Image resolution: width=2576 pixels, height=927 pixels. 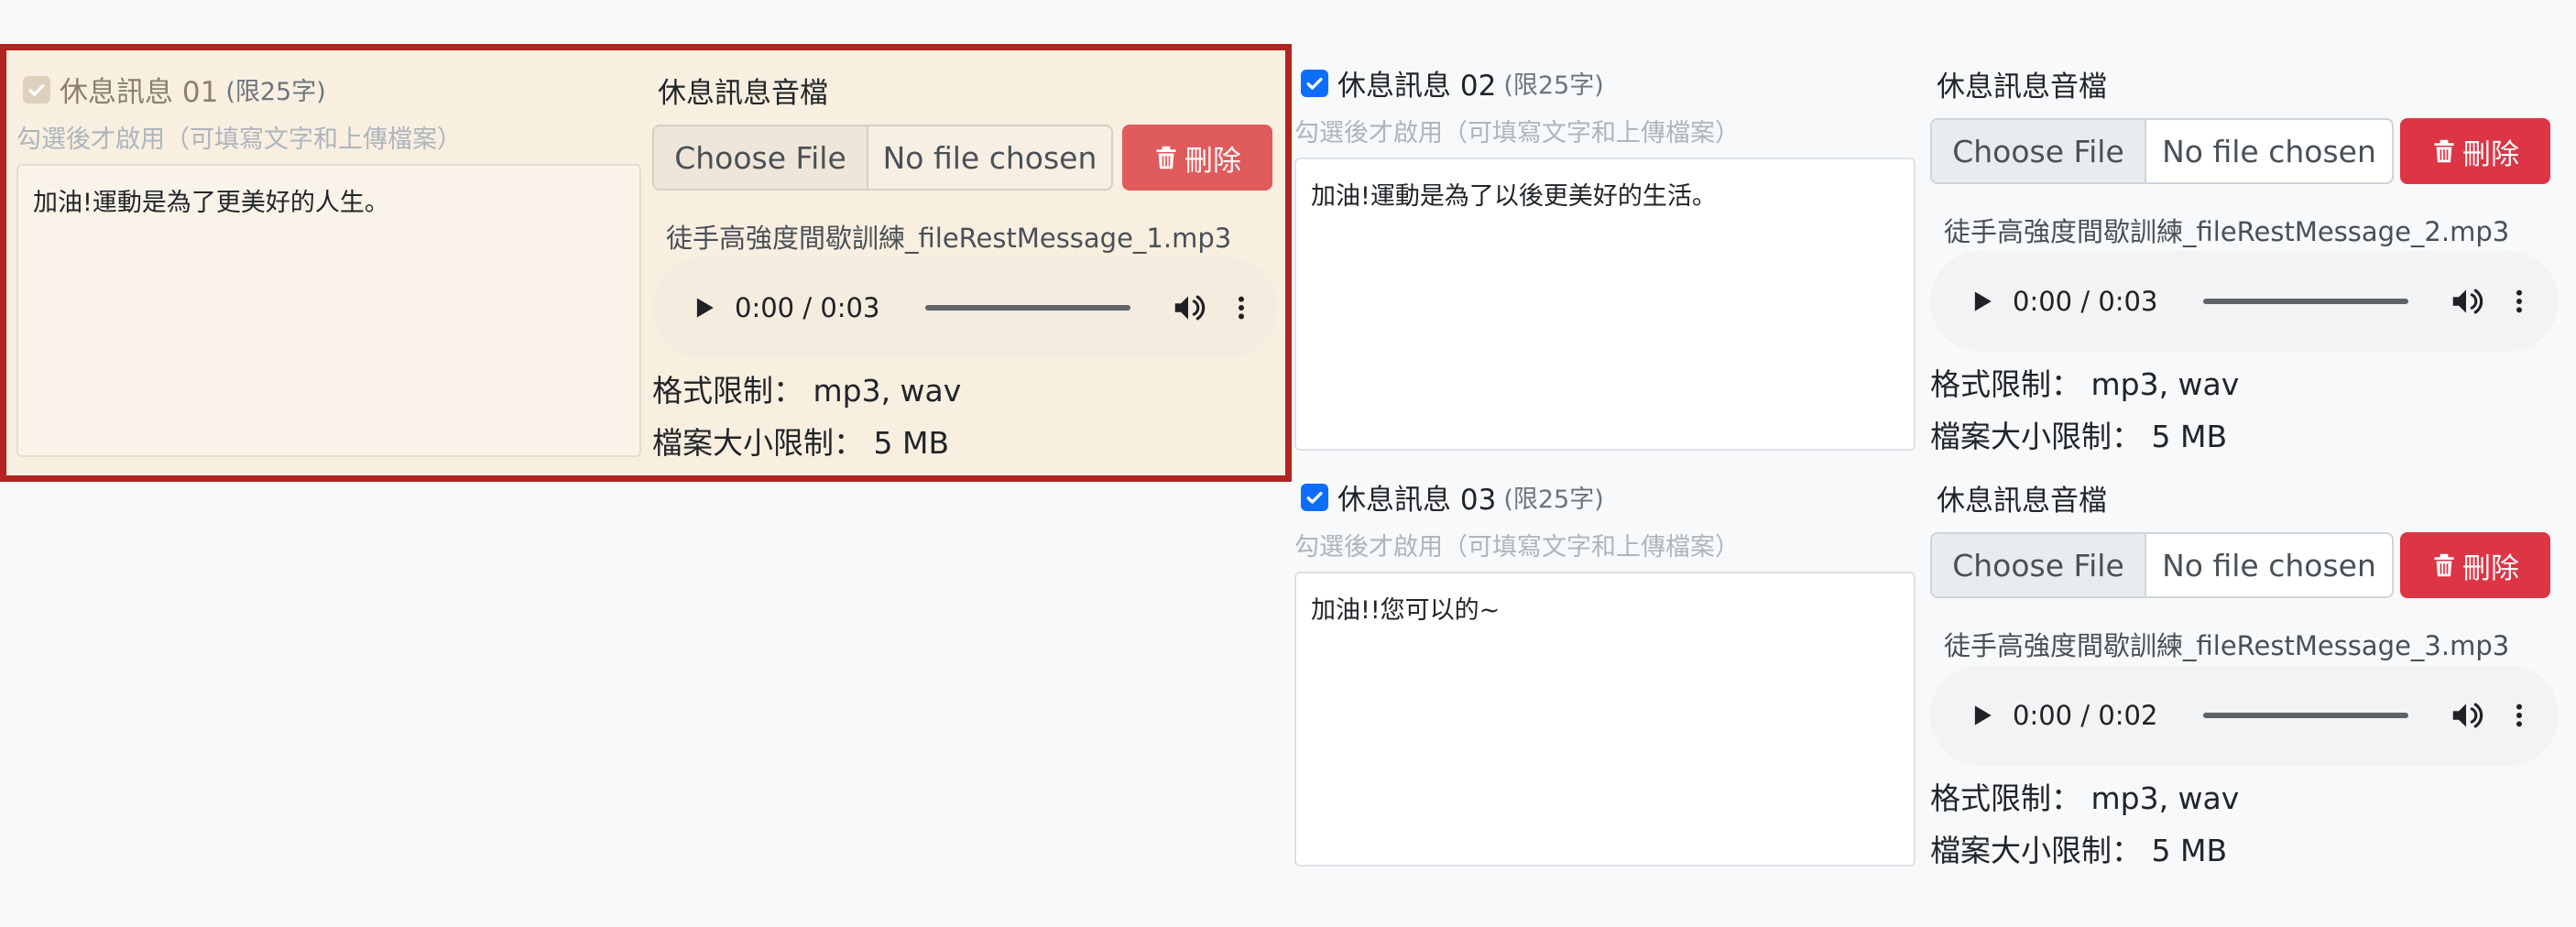 What do you see at coordinates (1605, 719) in the screenshot?
I see `message-textarea: 加油!!您可以的~` at bounding box center [1605, 719].